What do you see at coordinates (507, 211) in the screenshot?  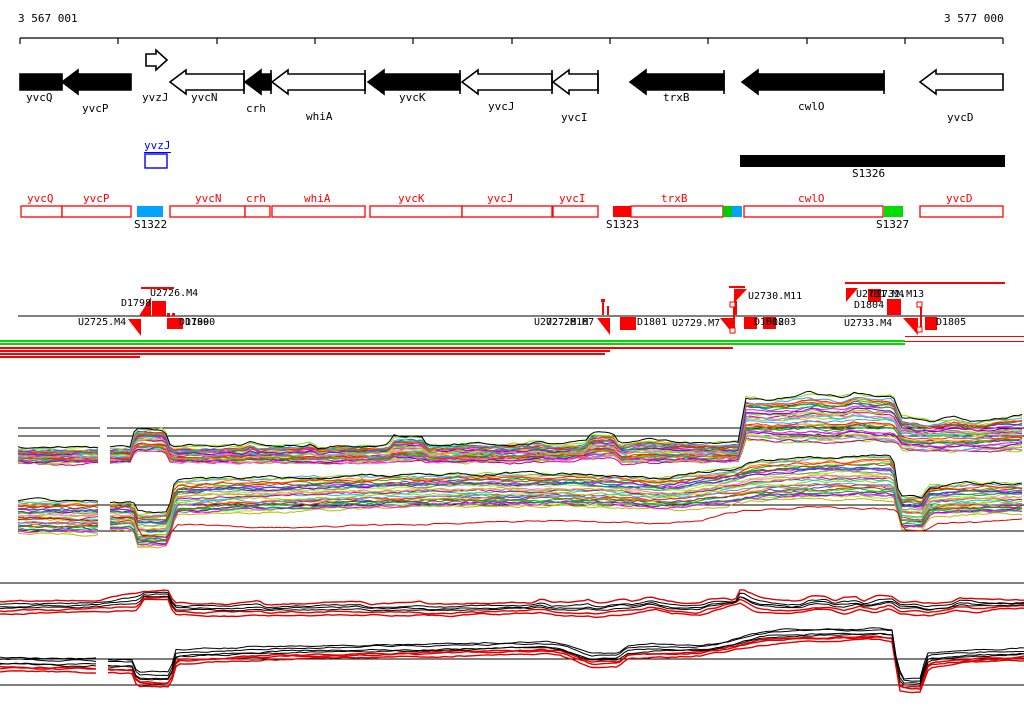 I see `segment-box-yvcJ` at bounding box center [507, 211].